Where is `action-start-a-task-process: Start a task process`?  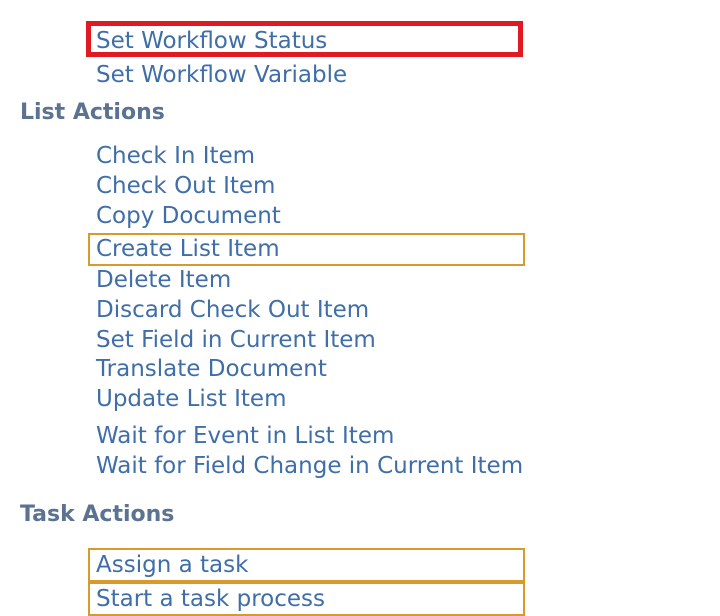 action-start-a-task-process: Start a task process is located at coordinates (210, 599).